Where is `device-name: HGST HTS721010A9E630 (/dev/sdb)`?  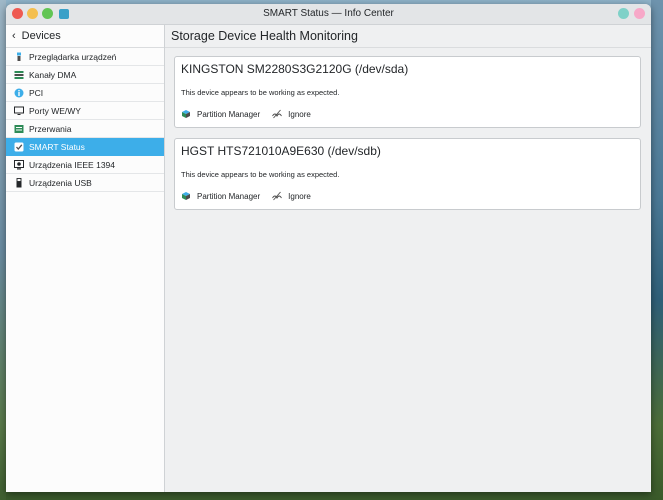
device-name: HGST HTS721010A9E630 (/dev/sdb) is located at coordinates (281, 151).